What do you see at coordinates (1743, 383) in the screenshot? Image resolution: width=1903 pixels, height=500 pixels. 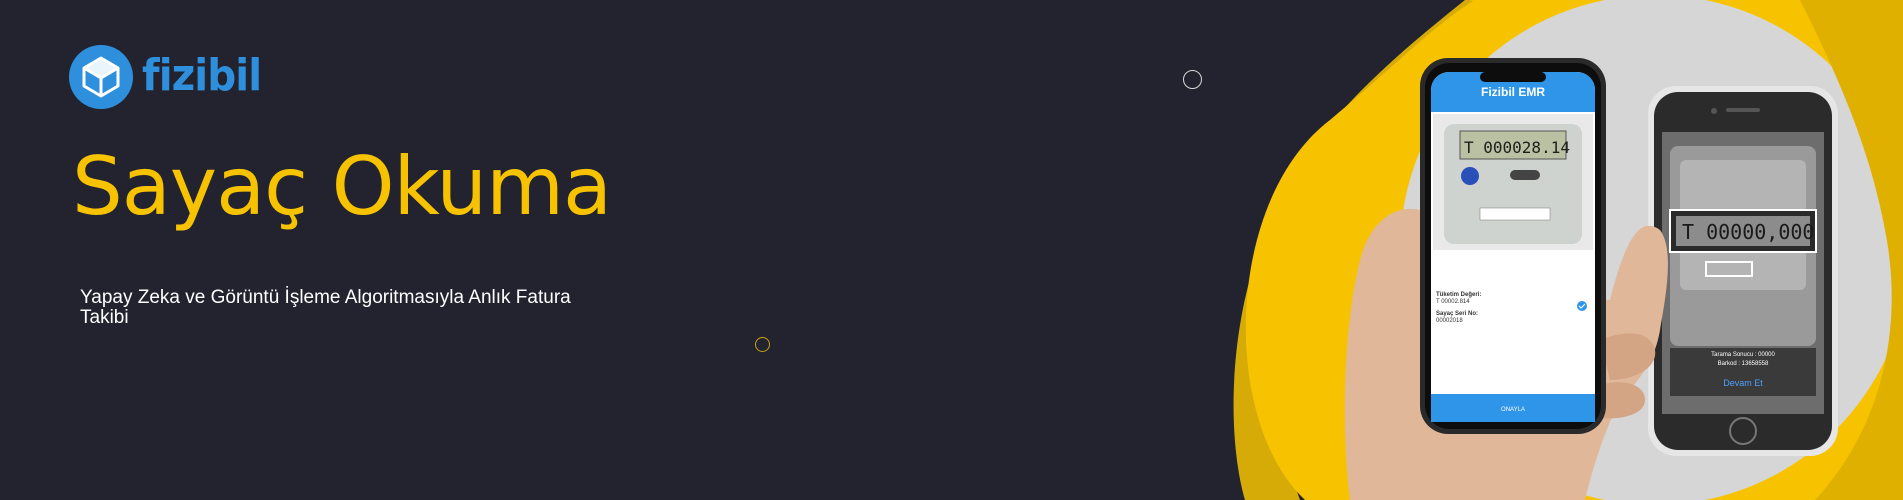 I see `continue-button-label: Devam Et` at bounding box center [1743, 383].